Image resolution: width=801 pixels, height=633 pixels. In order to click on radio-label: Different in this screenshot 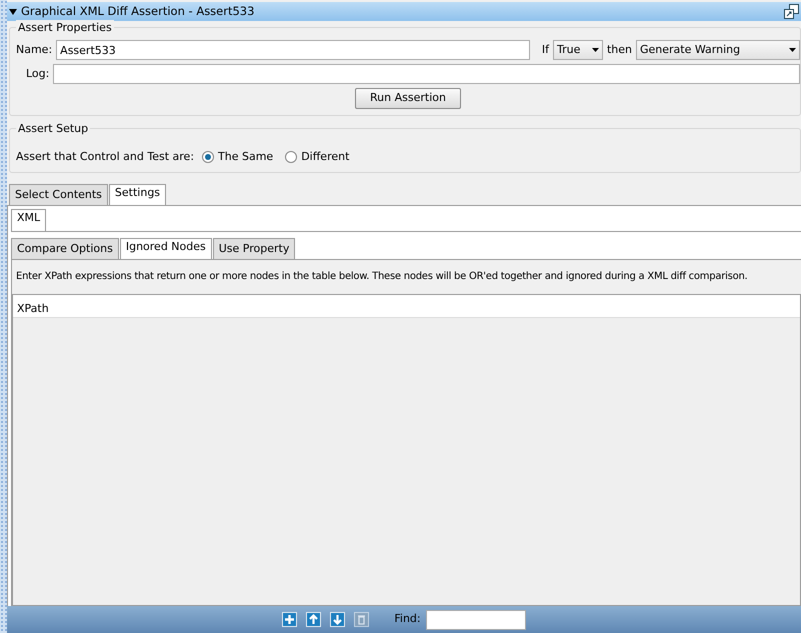, I will do `click(325, 157)`.